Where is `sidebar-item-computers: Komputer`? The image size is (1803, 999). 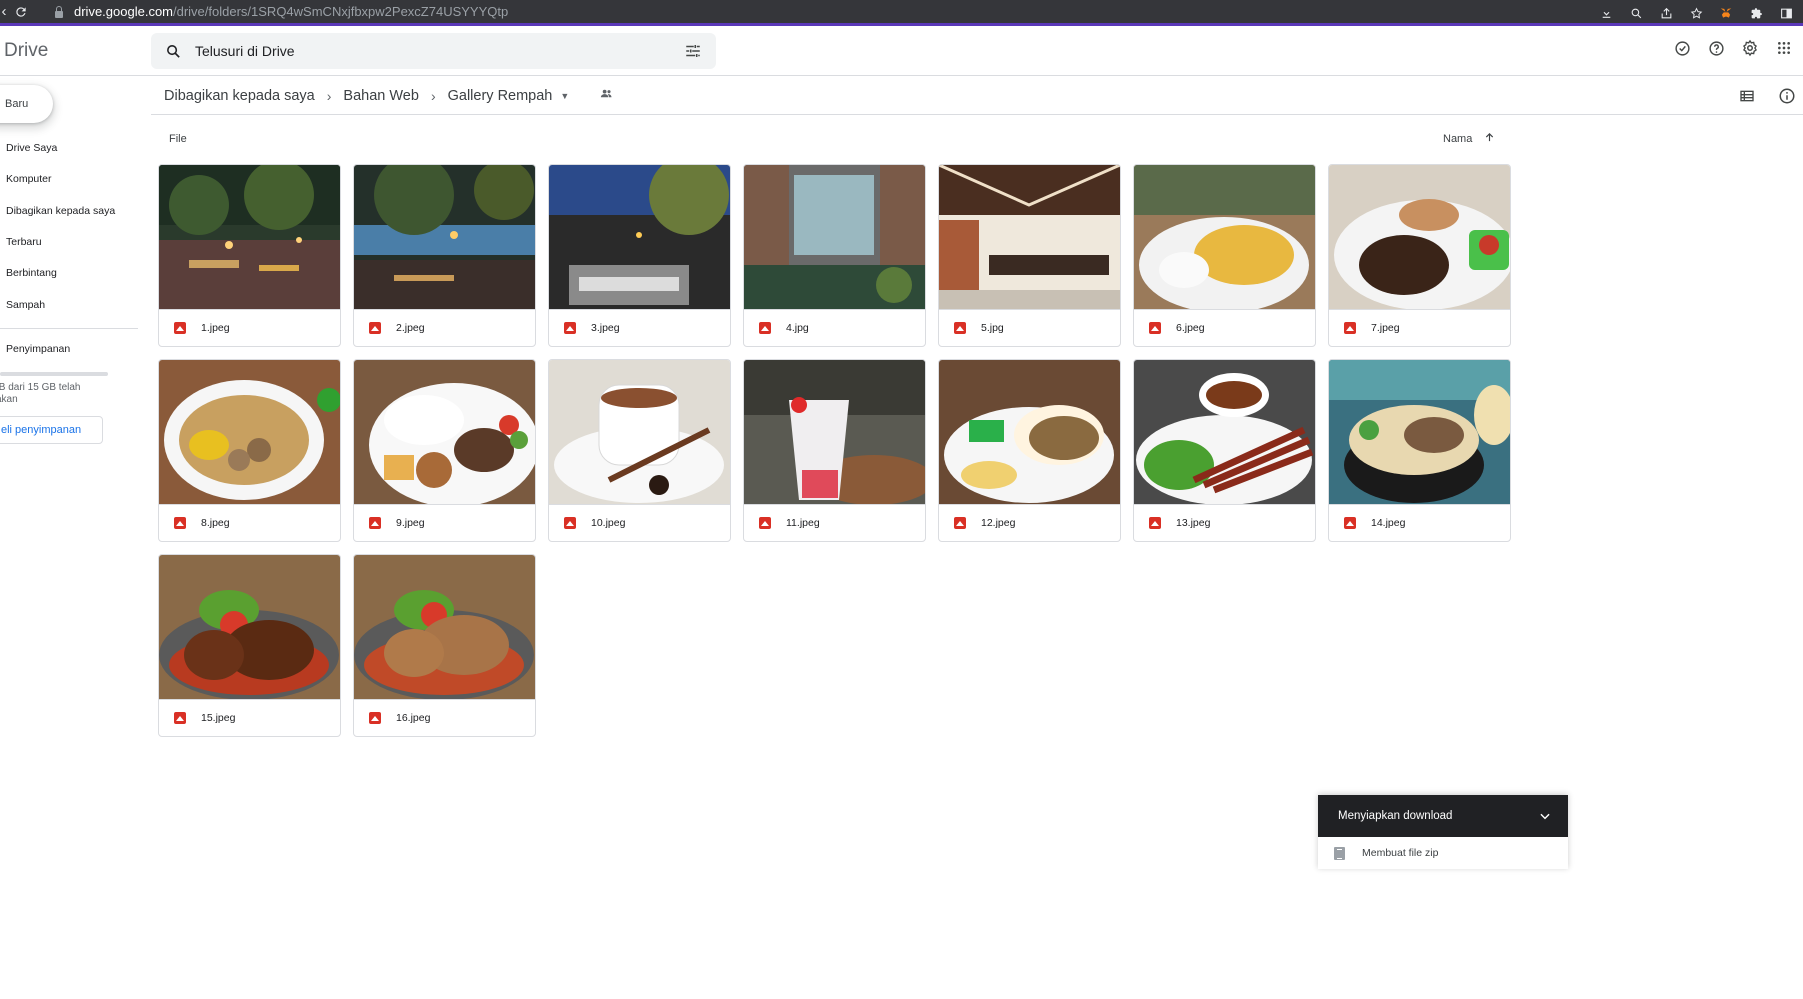 sidebar-item-computers: Komputer is located at coordinates (29, 179).